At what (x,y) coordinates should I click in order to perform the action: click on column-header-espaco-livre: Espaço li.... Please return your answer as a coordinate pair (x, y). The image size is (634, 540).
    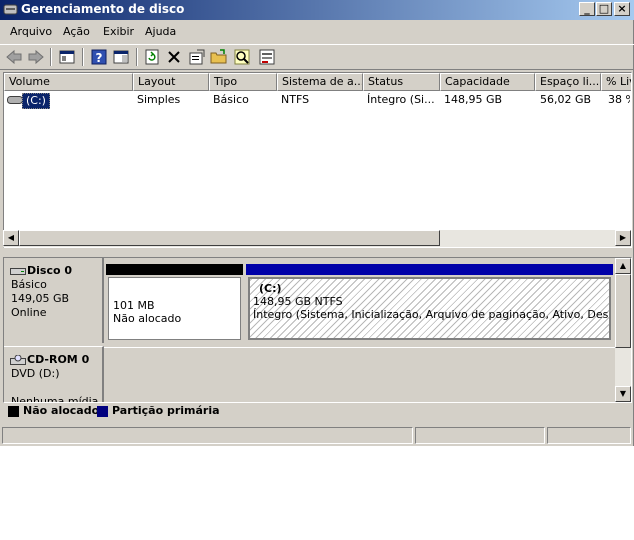
    Looking at the image, I should click on (568, 82).